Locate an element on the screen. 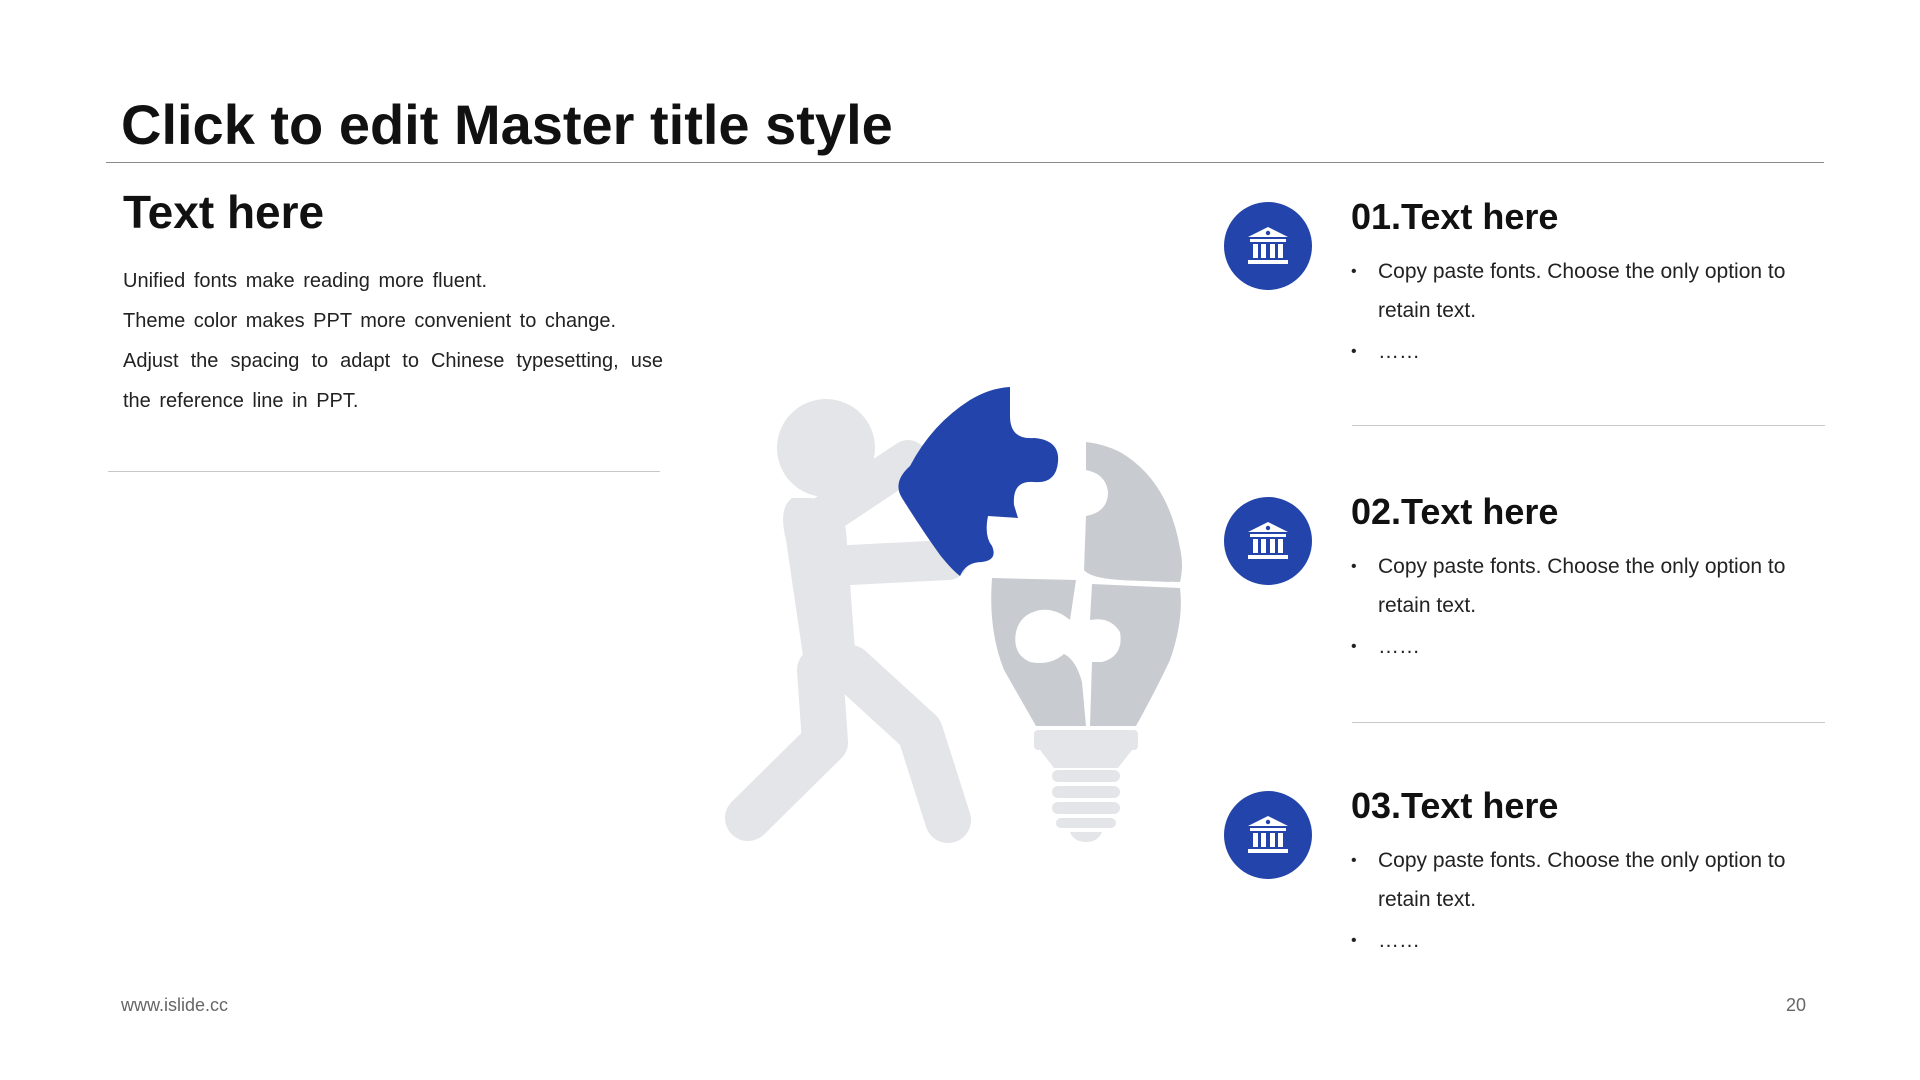 The width and height of the screenshot is (1920, 1080). master-title: Click to edit Master title style is located at coordinates (507, 125).